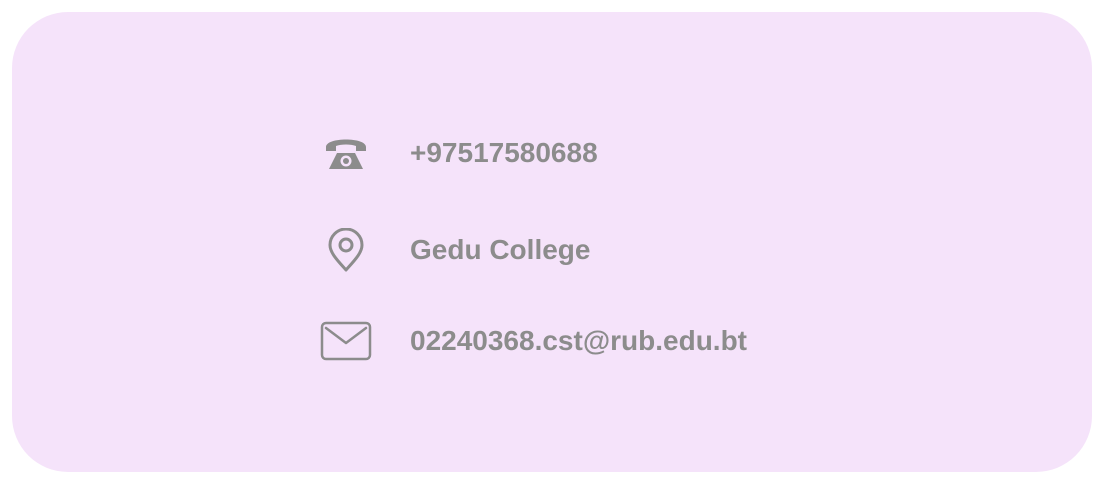  What do you see at coordinates (346, 153) in the screenshot?
I see `telephone-icon` at bounding box center [346, 153].